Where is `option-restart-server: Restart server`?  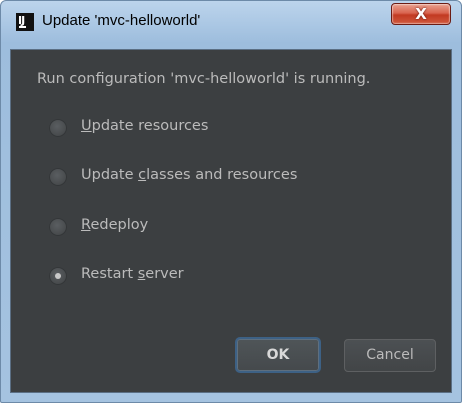
option-restart-server: Restart server is located at coordinates (229, 277).